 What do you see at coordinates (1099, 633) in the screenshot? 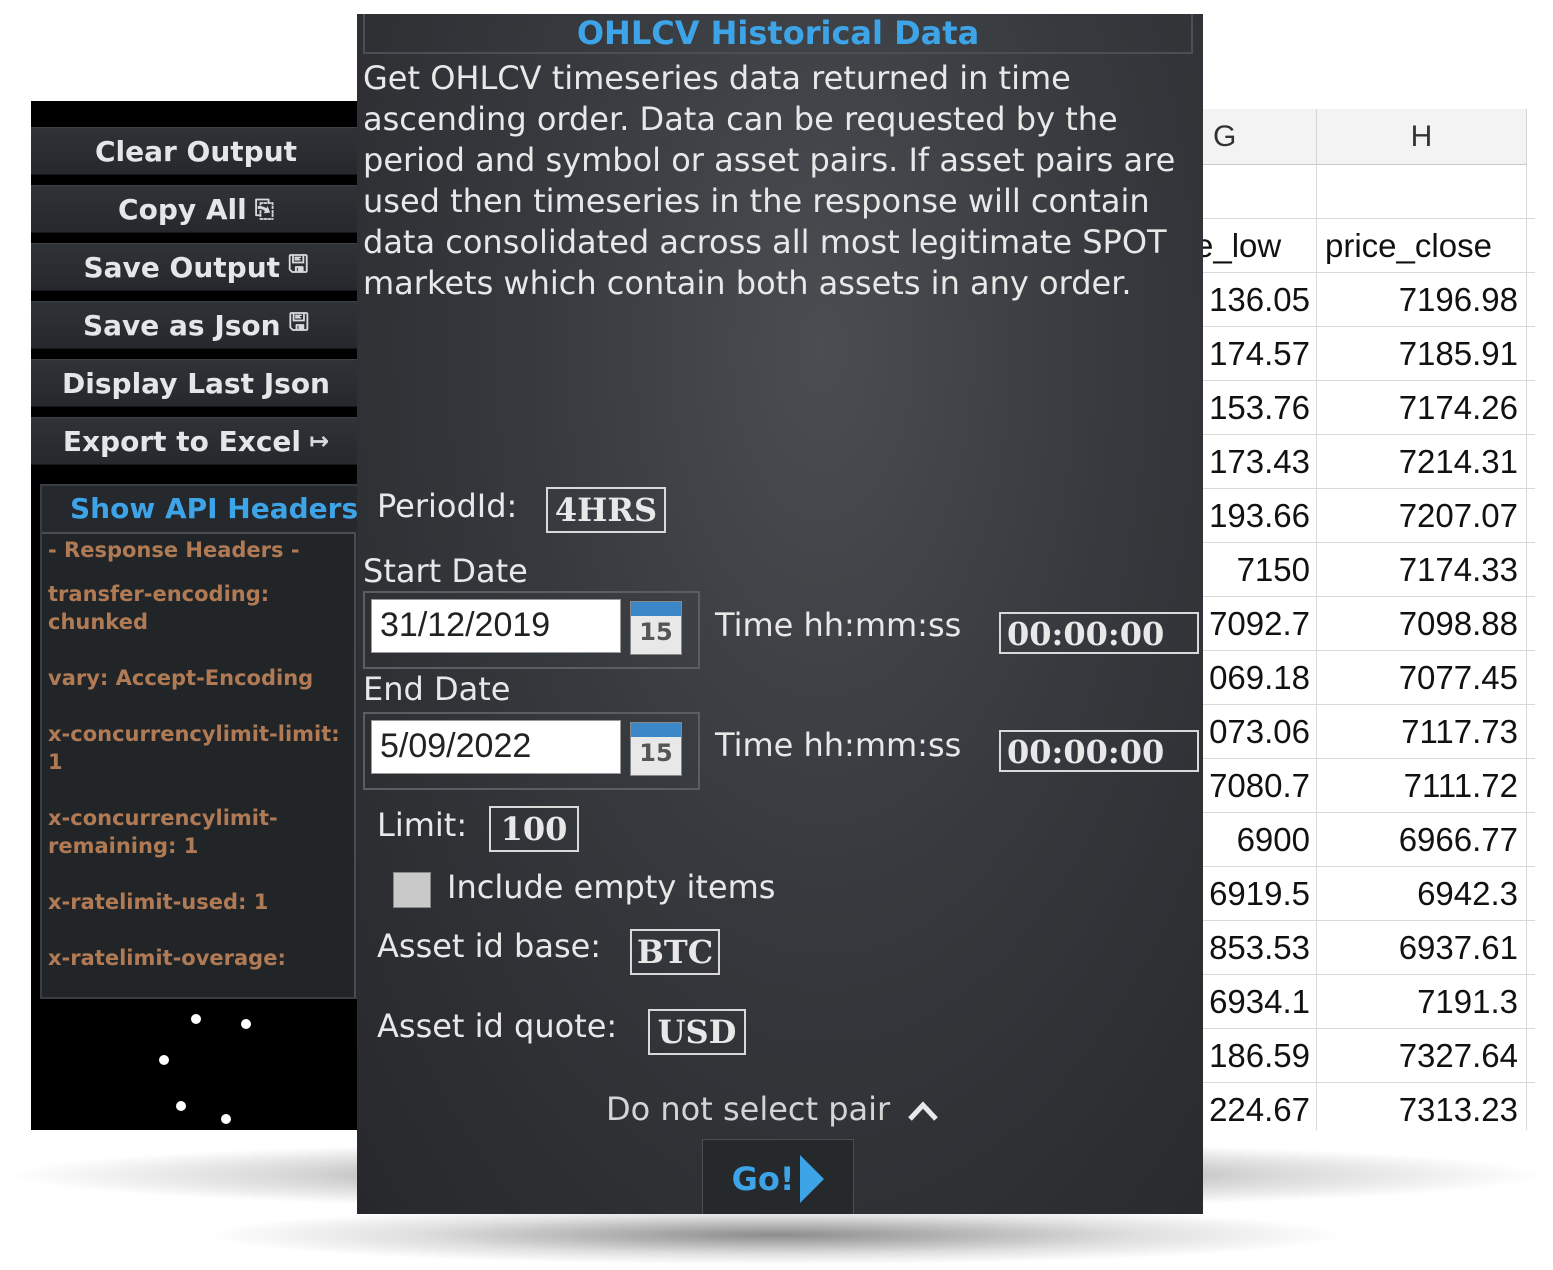
I see `start-time-input: 00:00:00` at bounding box center [1099, 633].